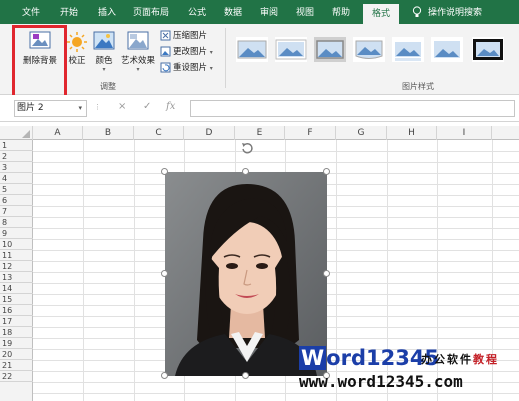  What do you see at coordinates (16, 343) in the screenshot?
I see `row-header: 19` at bounding box center [16, 343].